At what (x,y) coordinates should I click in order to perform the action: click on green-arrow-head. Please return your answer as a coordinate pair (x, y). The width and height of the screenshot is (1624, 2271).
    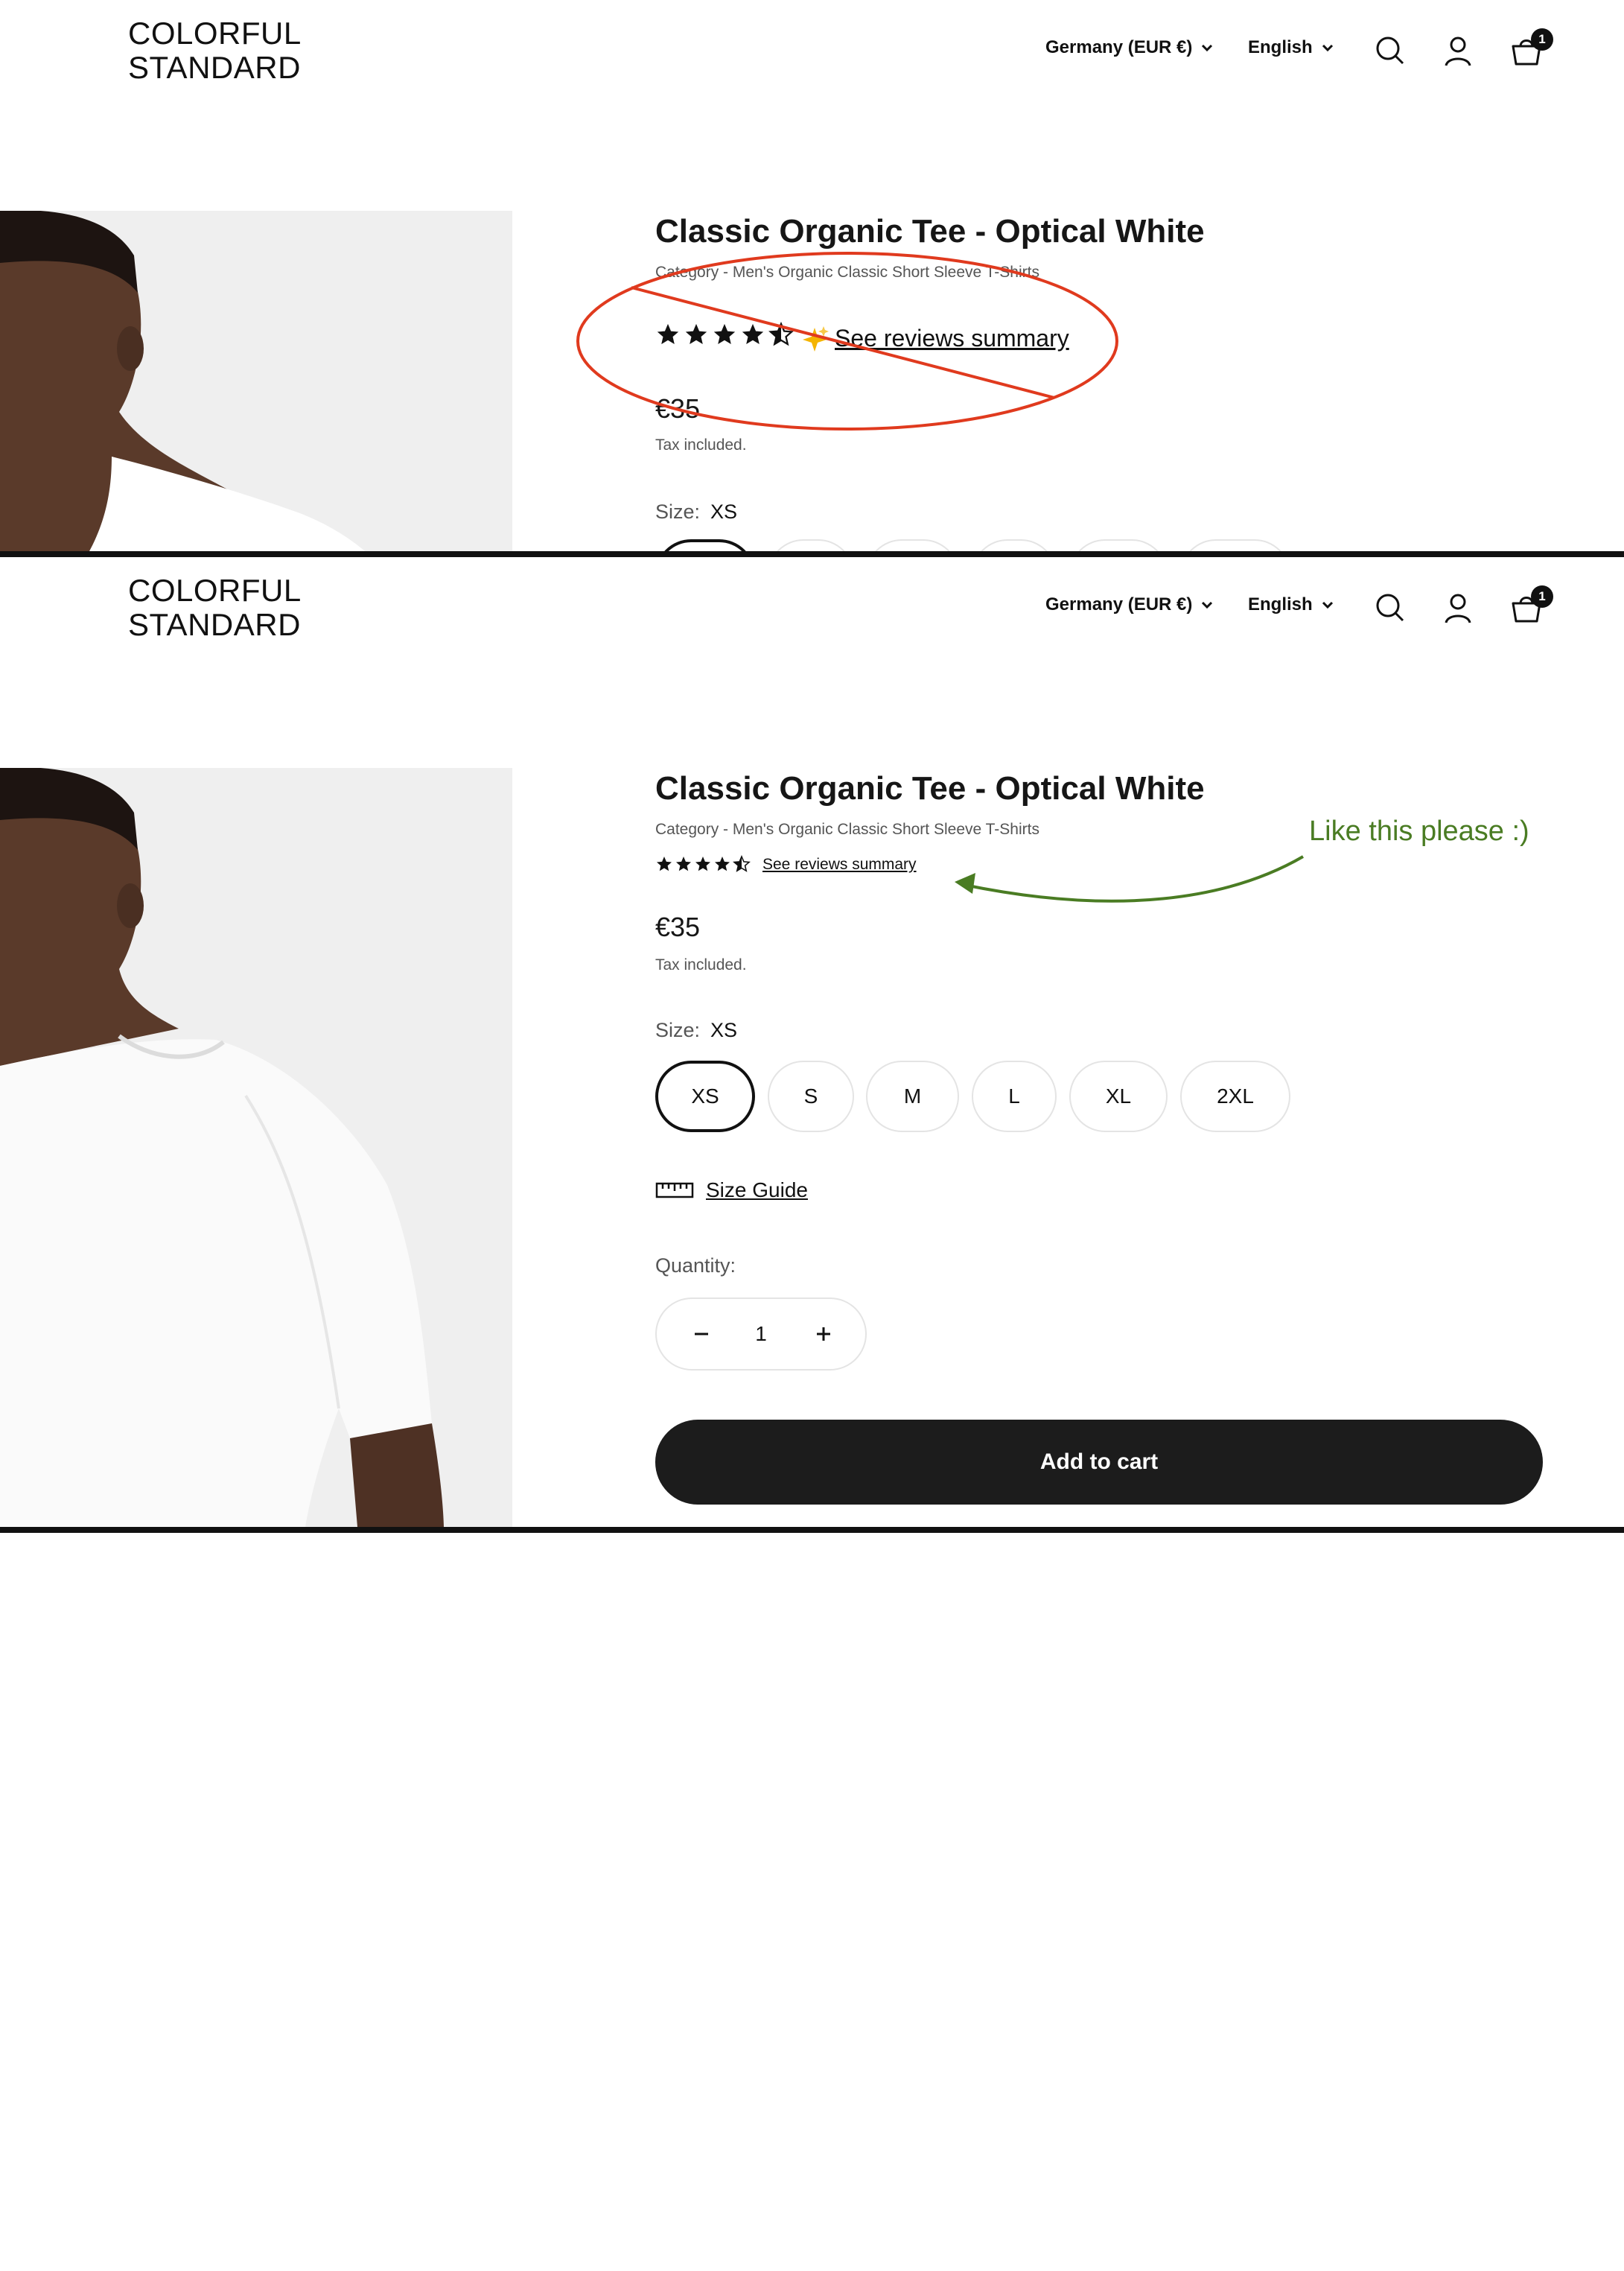
    Looking at the image, I should click on (965, 883).